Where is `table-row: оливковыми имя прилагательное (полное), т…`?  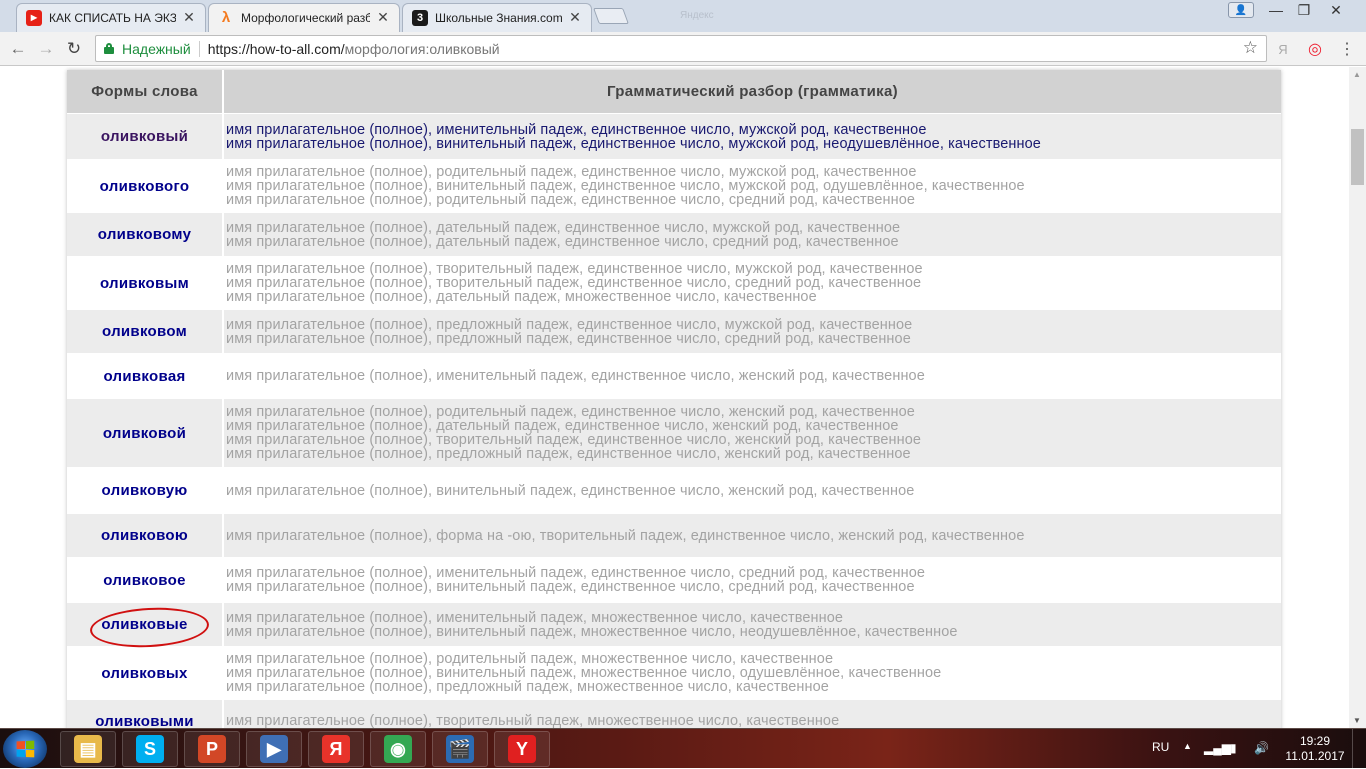 table-row: оливковыми имя прилагательное (полное), т… is located at coordinates (674, 714).